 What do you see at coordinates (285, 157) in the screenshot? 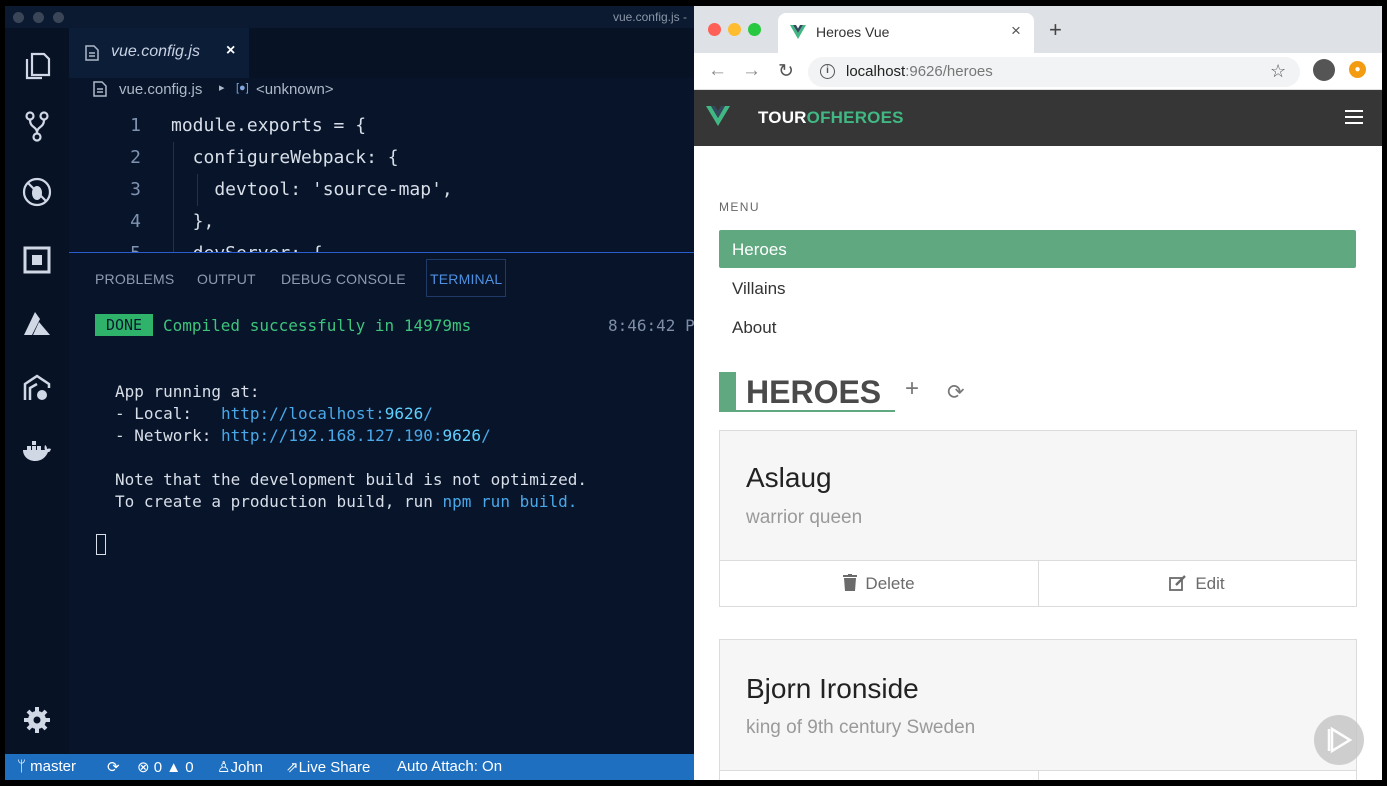
I see `code-line: configureWebpack: {` at bounding box center [285, 157].